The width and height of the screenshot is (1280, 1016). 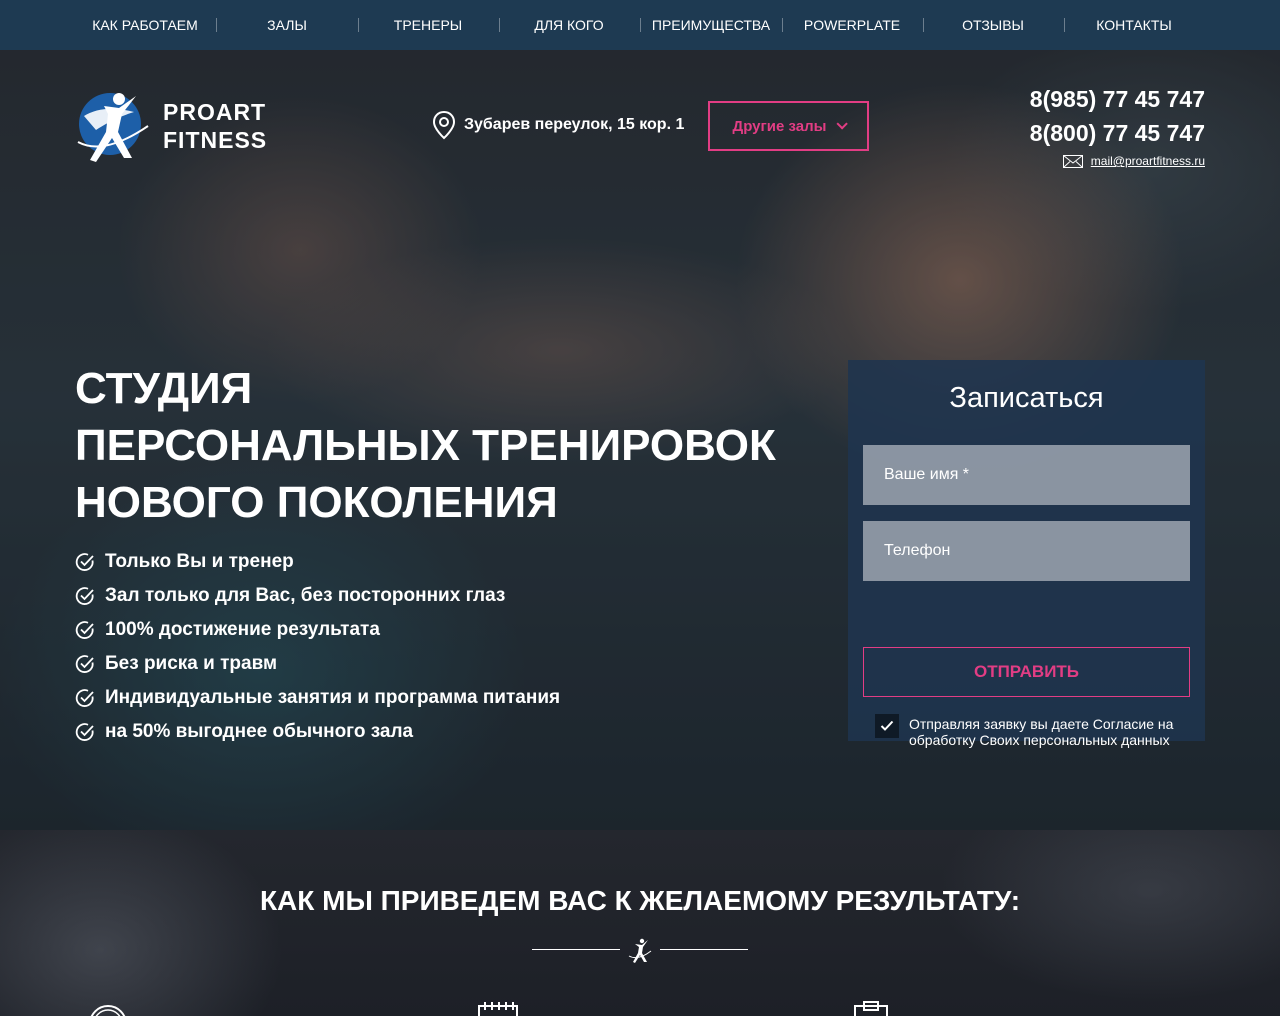 I want to click on logo-text: PROART FITNESS, so click(x=215, y=126).